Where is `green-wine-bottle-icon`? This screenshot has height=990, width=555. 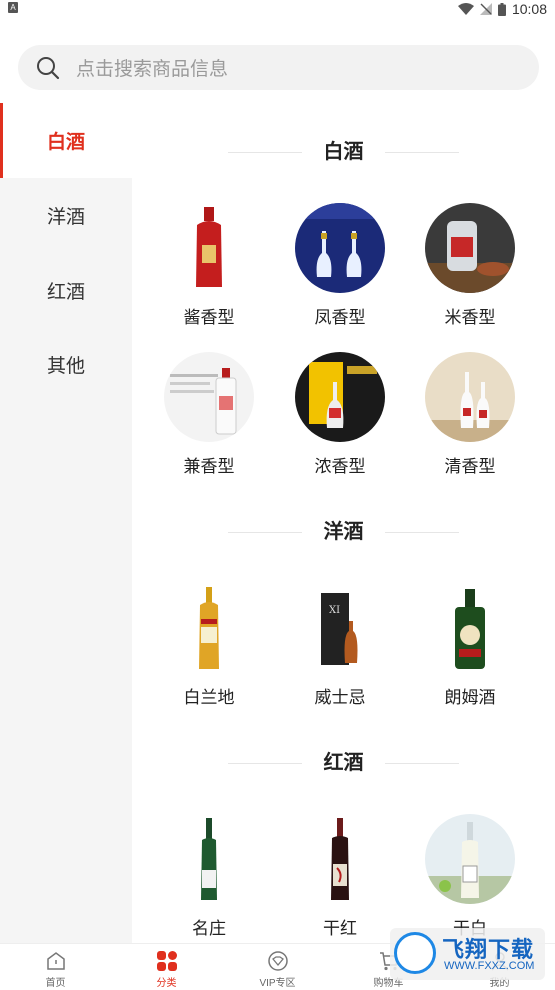
green-wine-bottle-icon is located at coordinates (209, 859).